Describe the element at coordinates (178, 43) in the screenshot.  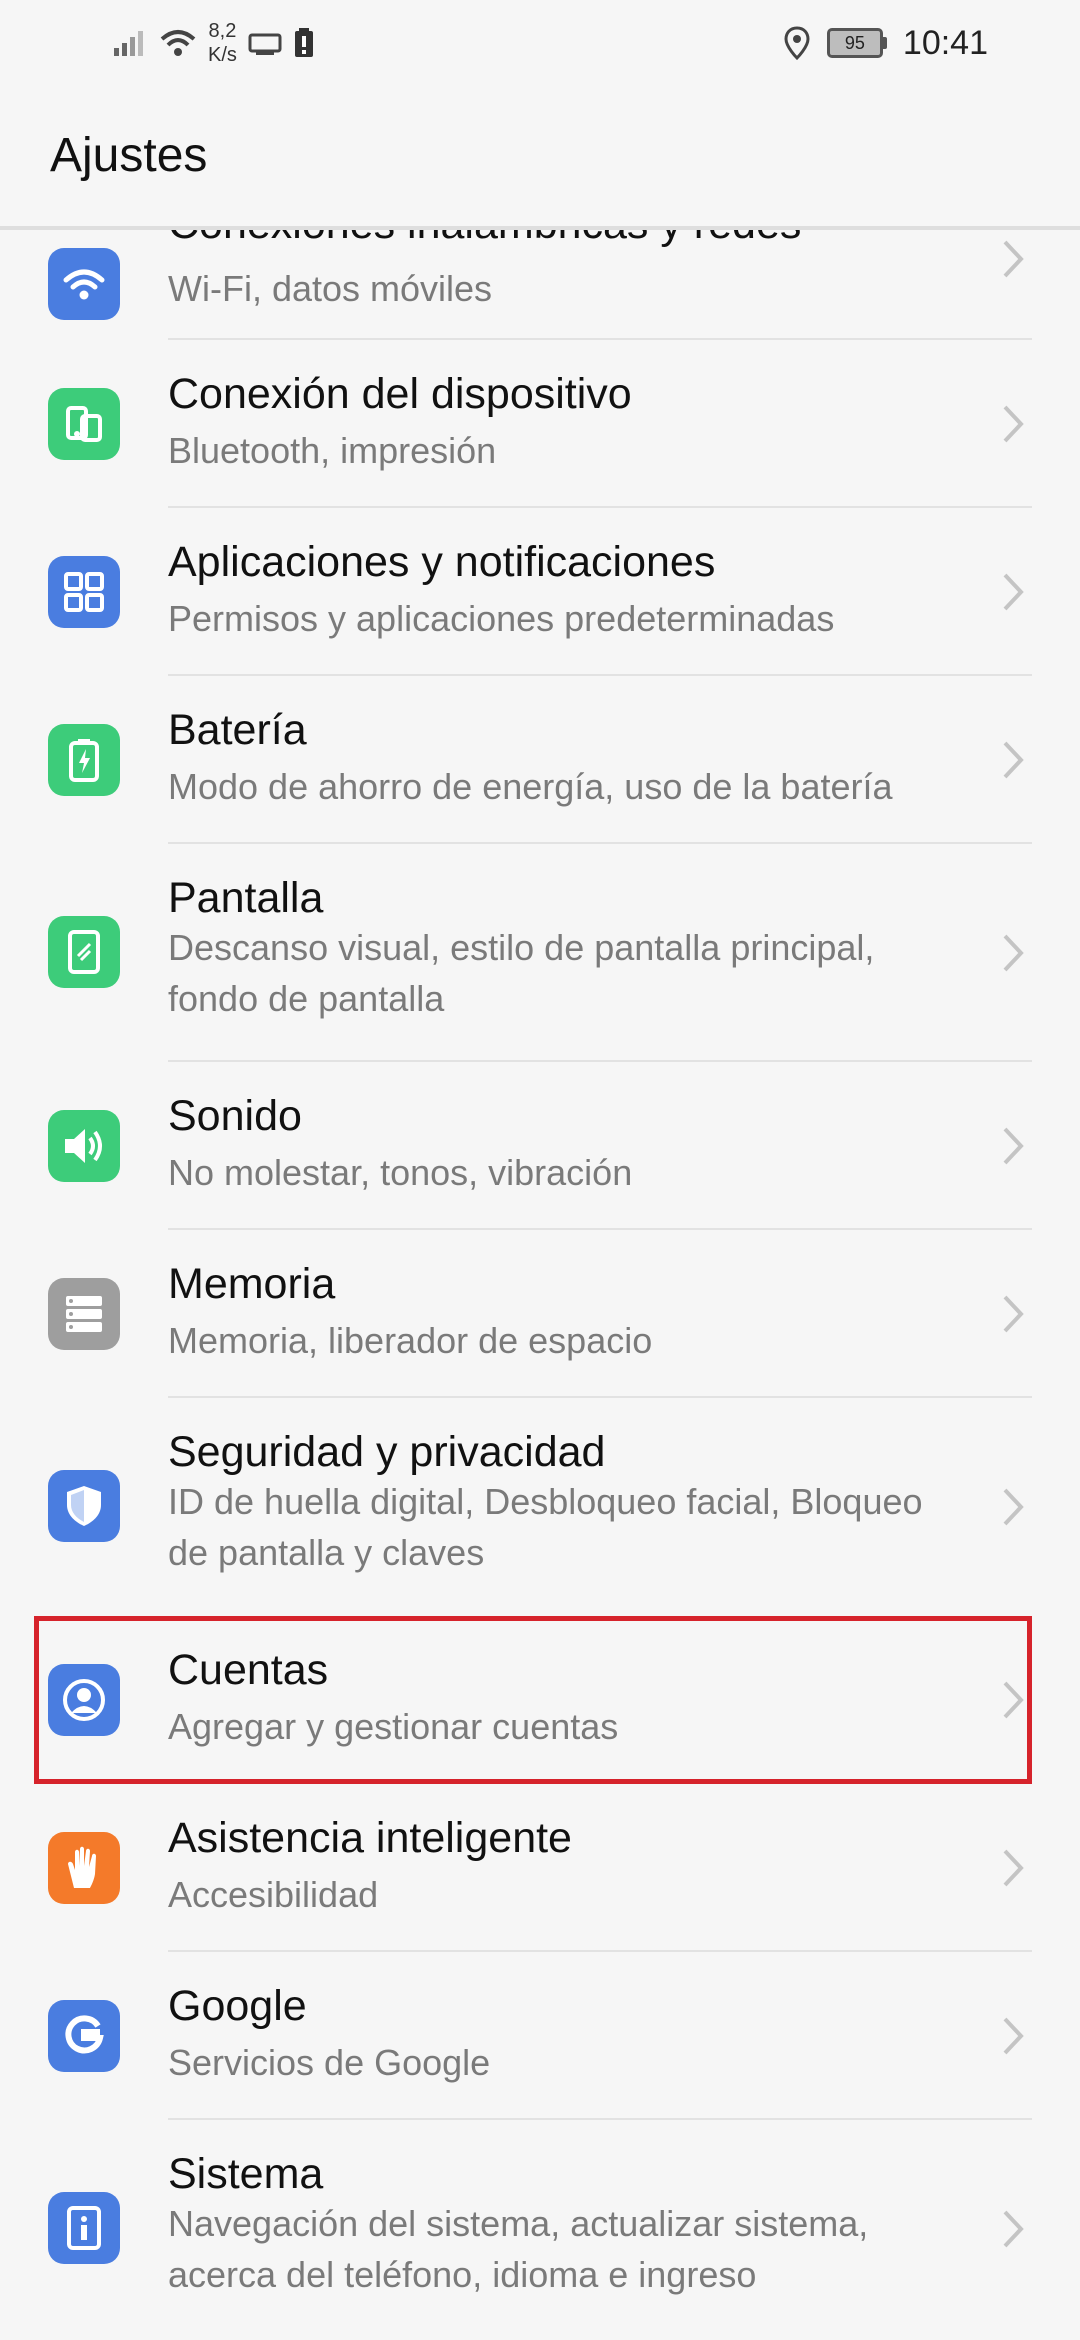
I see `wifi-status-icon` at that location.